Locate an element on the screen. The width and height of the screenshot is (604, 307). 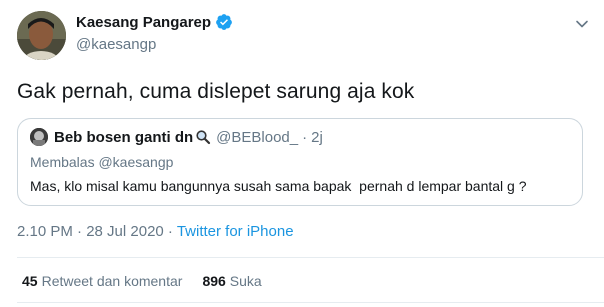
tweet-stats: 45 Retweet dan komentar 896 Suka is located at coordinates (152, 281).